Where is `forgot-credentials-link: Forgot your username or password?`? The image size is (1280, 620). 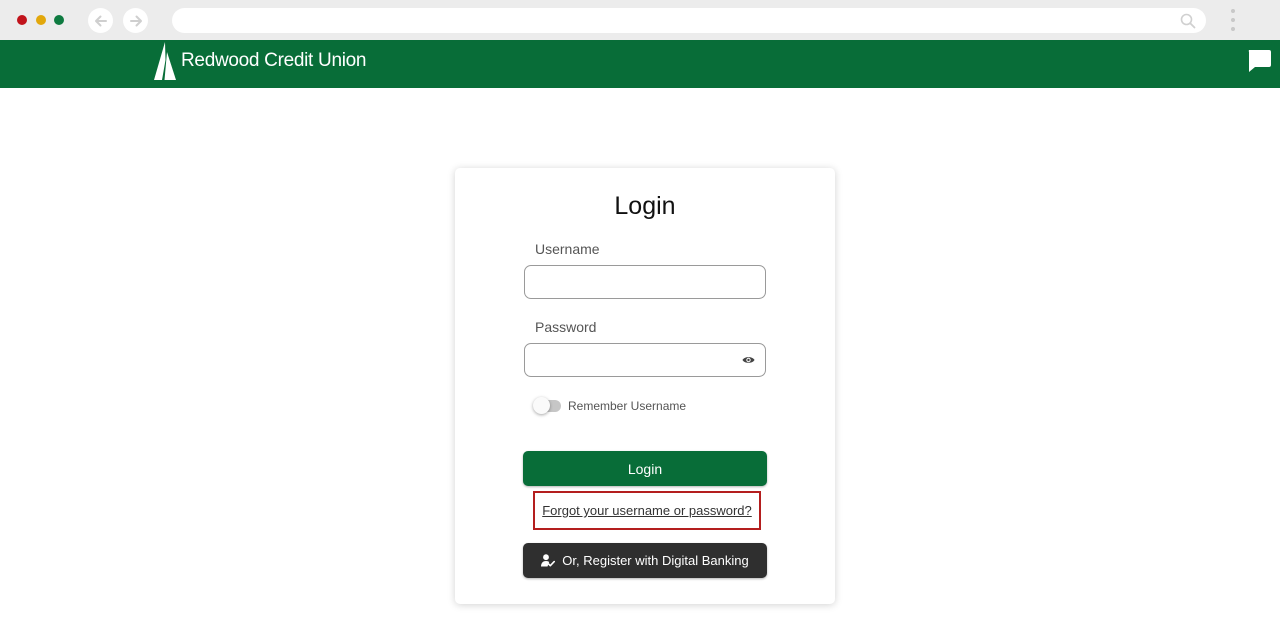
forgot-credentials-link: Forgot your username or password? is located at coordinates (647, 510).